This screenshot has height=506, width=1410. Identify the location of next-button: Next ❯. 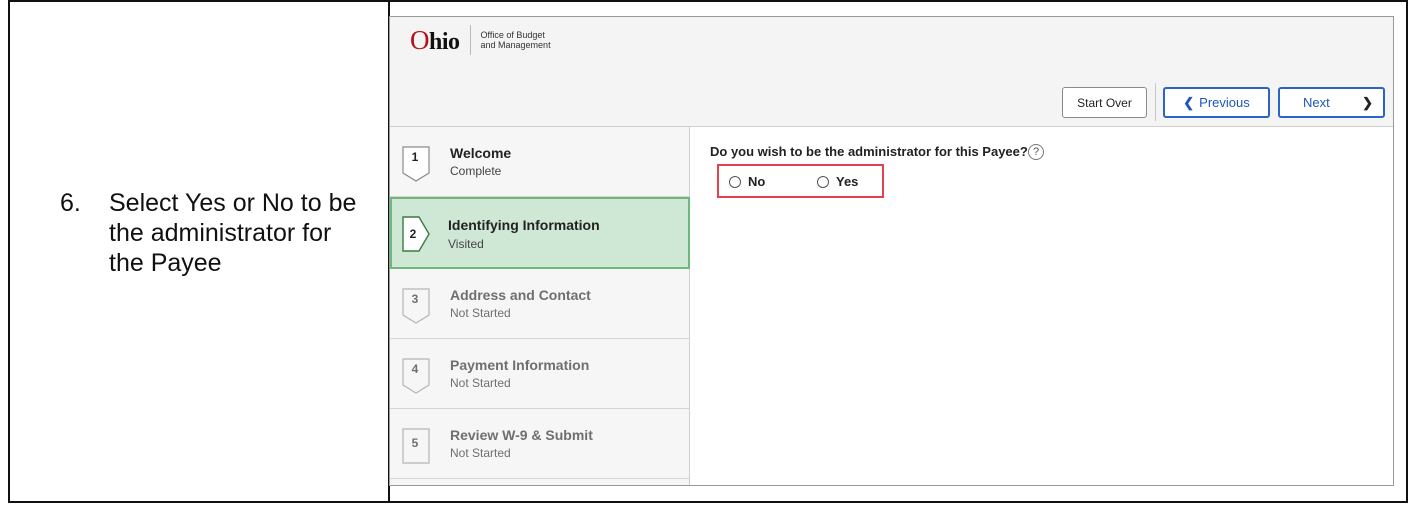
(1331, 102).